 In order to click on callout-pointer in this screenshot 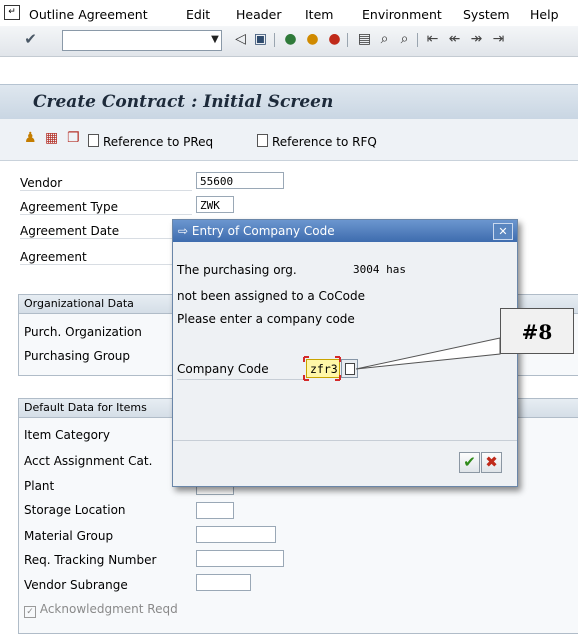, I will do `click(428, 353)`.